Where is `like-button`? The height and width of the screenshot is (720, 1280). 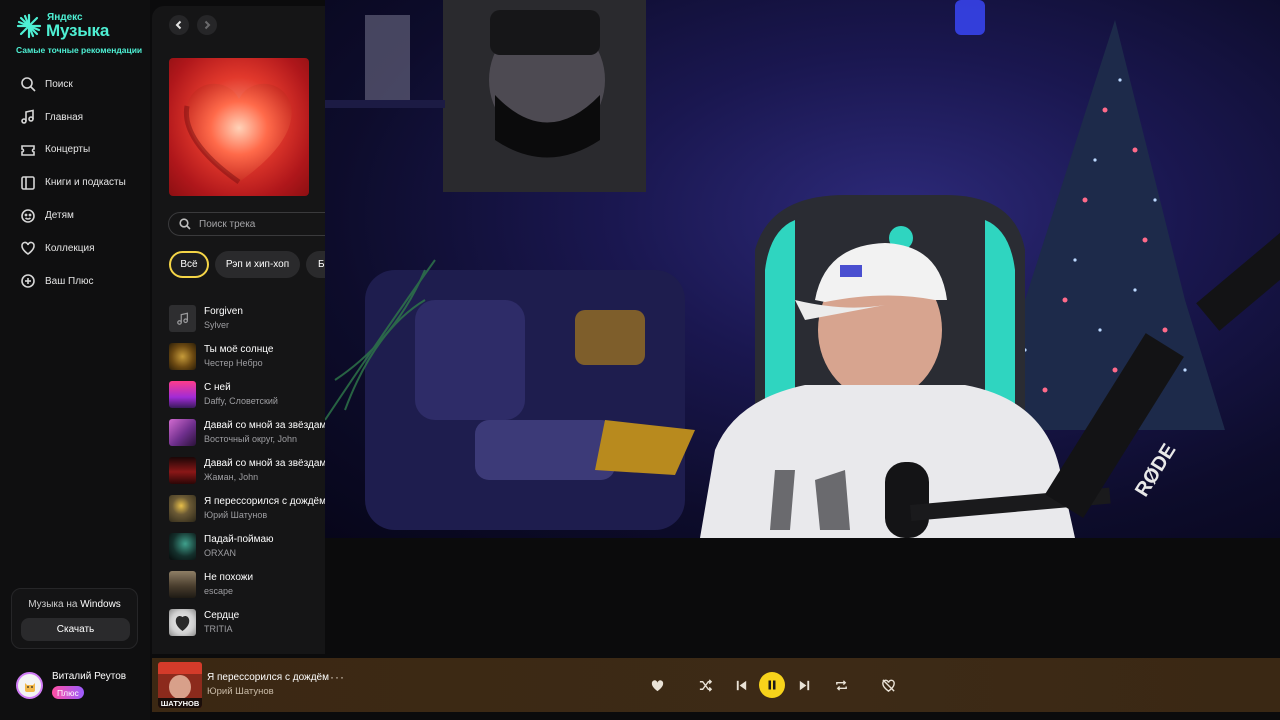
like-button is located at coordinates (657, 685).